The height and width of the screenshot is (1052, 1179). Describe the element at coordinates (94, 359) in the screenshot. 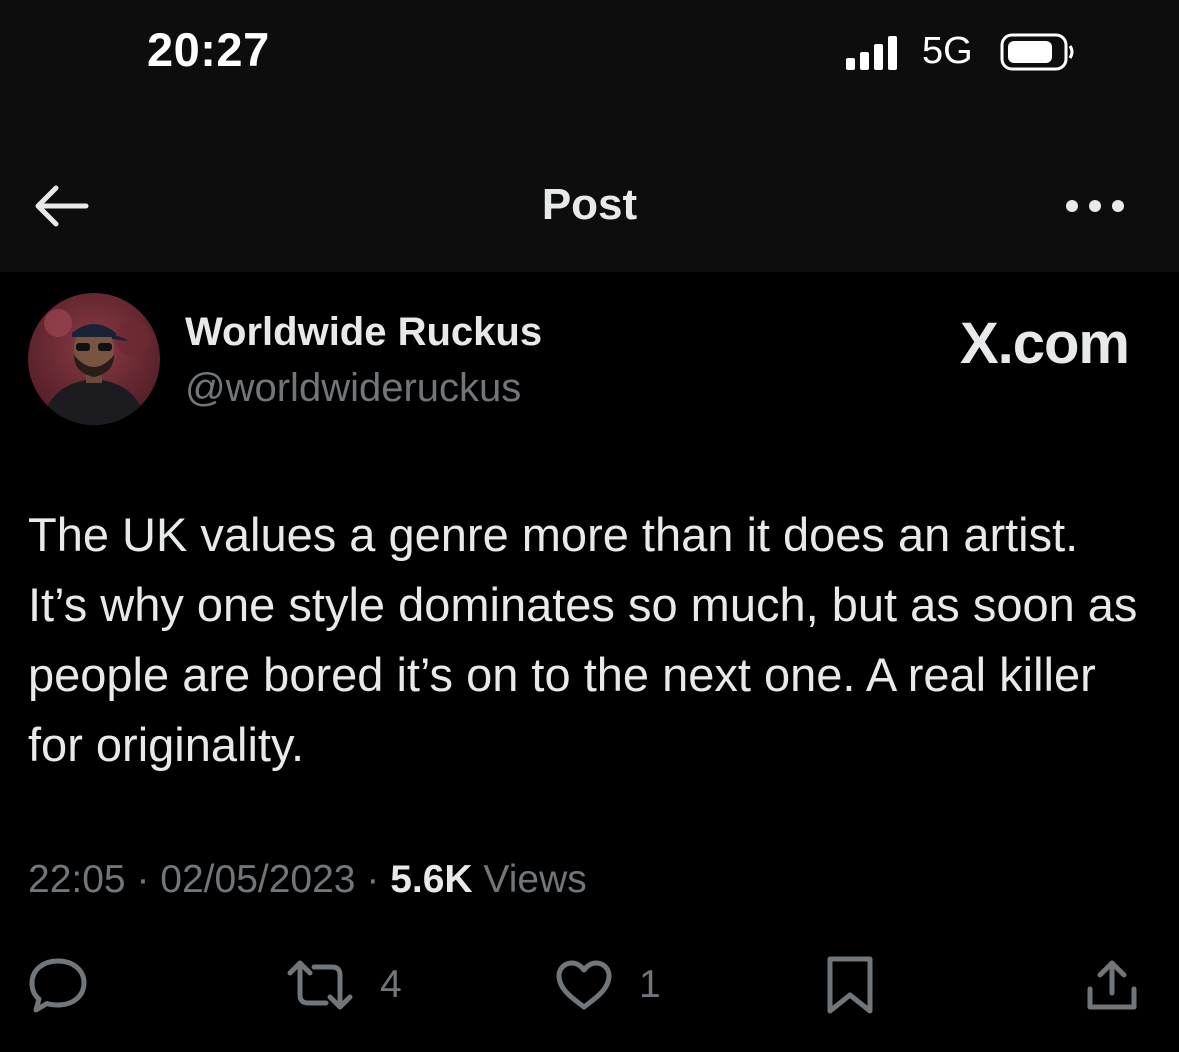

I see `avatar` at that location.